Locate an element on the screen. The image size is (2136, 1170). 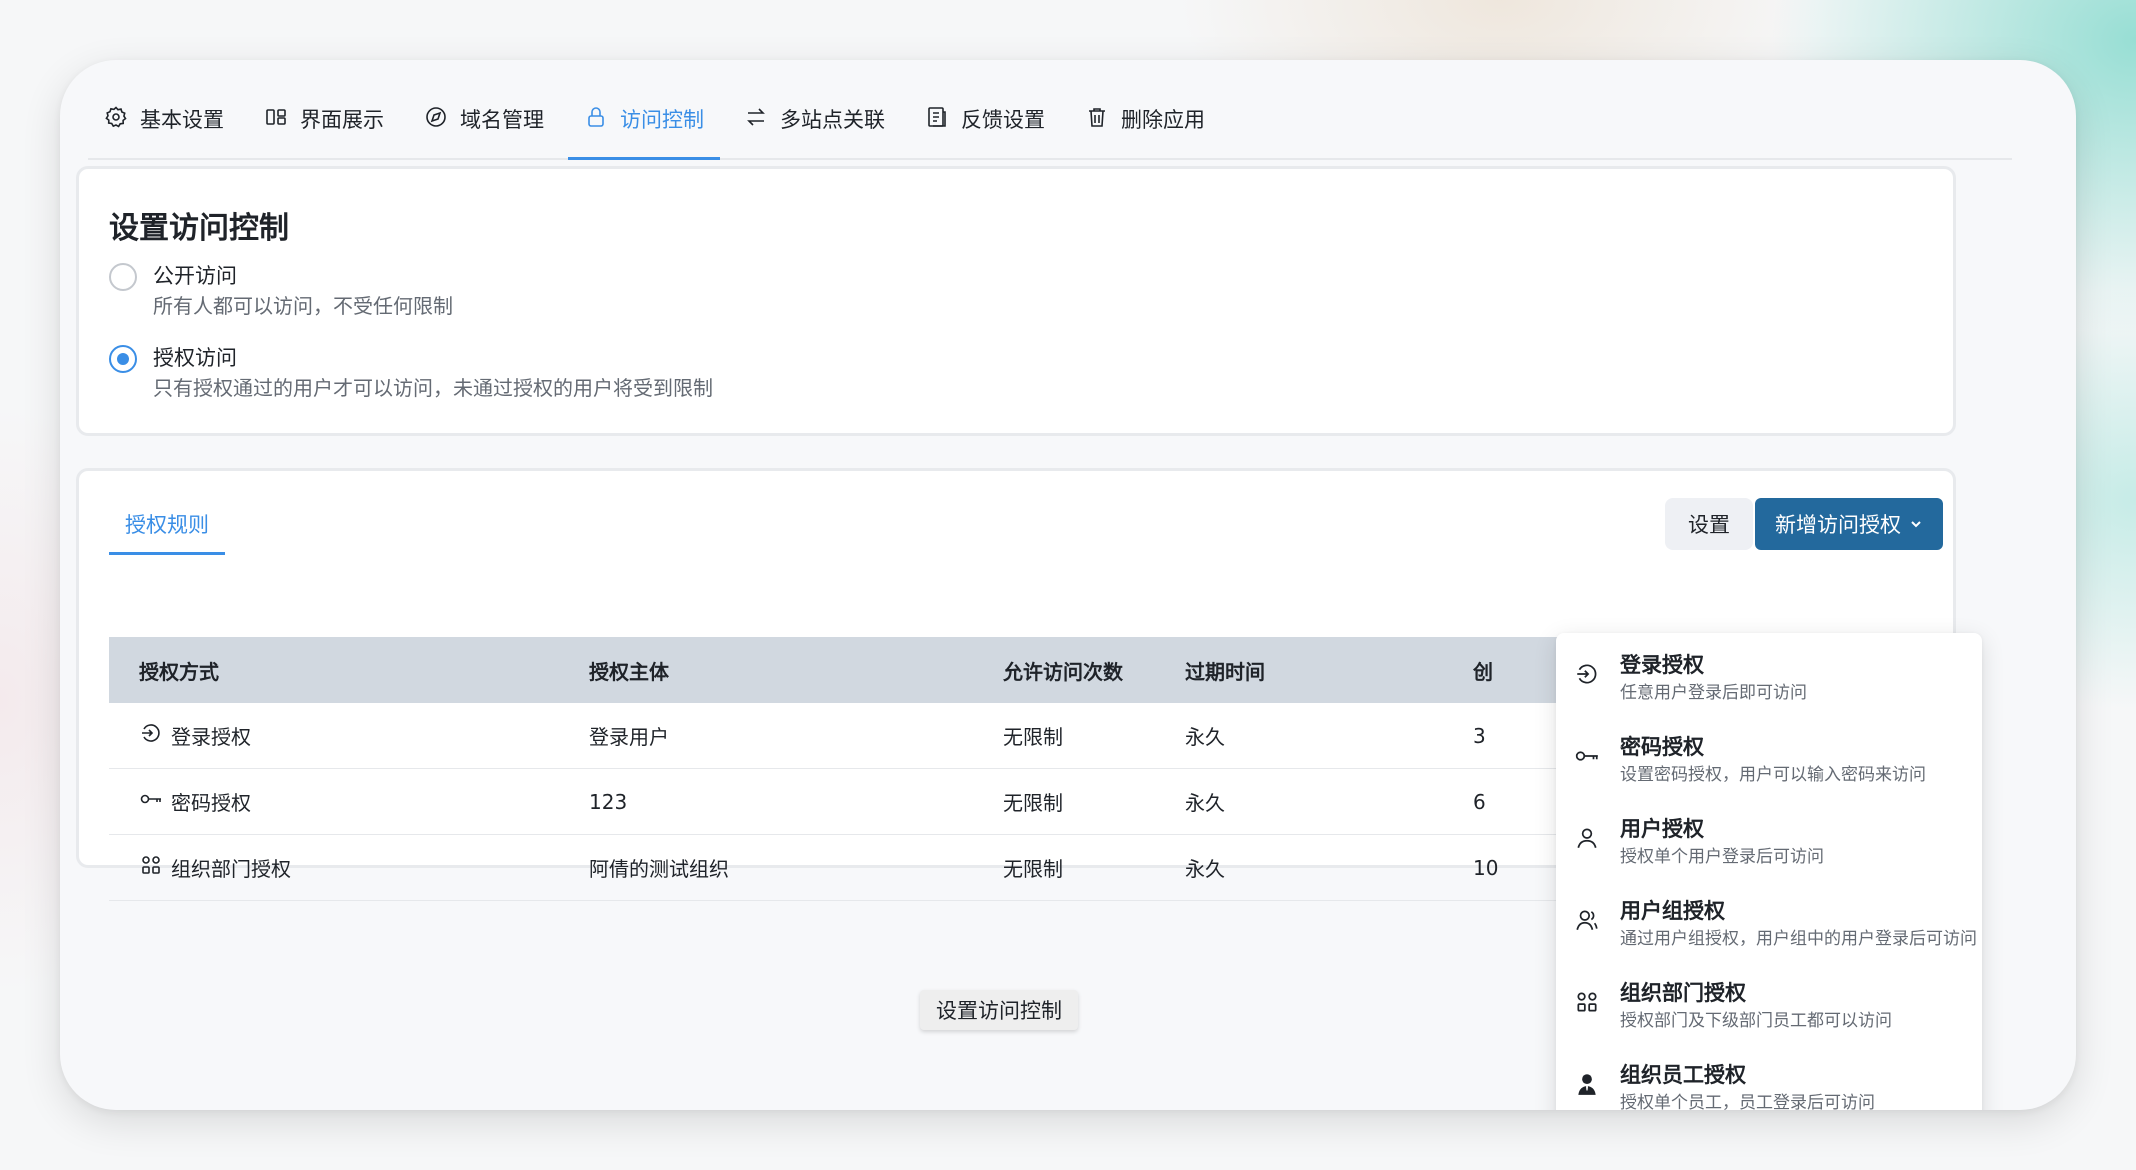
radio-description: 只有授权通过的用户才可以访问，未通过授权的用户将受到限制 is located at coordinates (433, 388).